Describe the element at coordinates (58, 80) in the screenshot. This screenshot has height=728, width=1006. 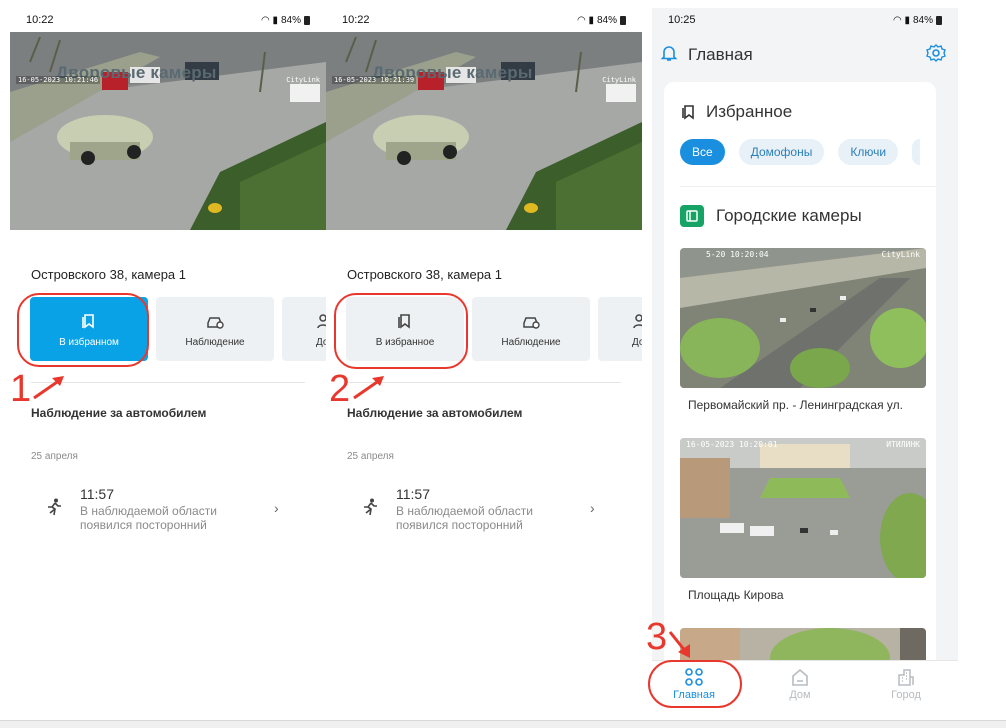
I see `video-timestamp: 16-05-2023 10:21:46` at that location.